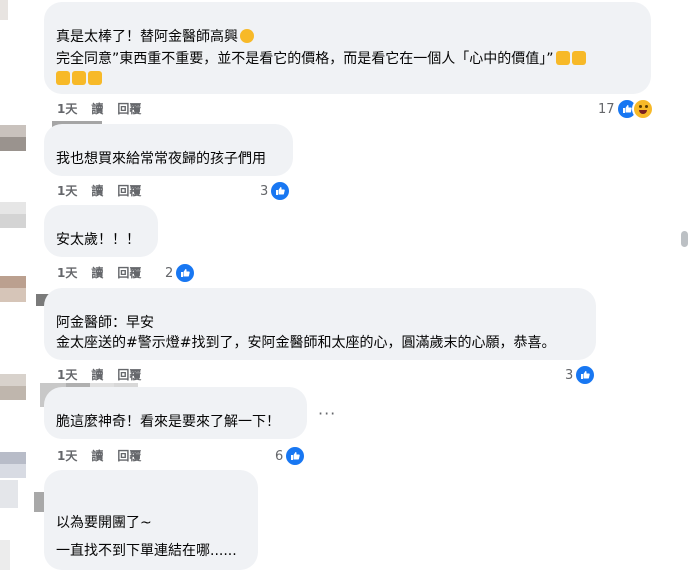 The image size is (690, 570). Describe the element at coordinates (168, 150) in the screenshot. I see `comment-bubble: 我也想買來給常常夜歸的孩子們用` at that location.